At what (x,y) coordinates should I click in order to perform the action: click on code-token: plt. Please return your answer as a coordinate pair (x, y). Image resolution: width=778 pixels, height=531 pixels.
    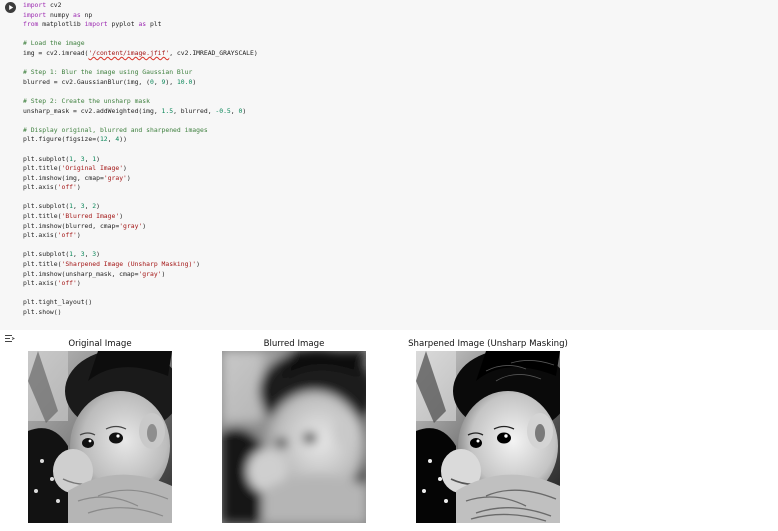
    Looking at the image, I should click on (154, 24).